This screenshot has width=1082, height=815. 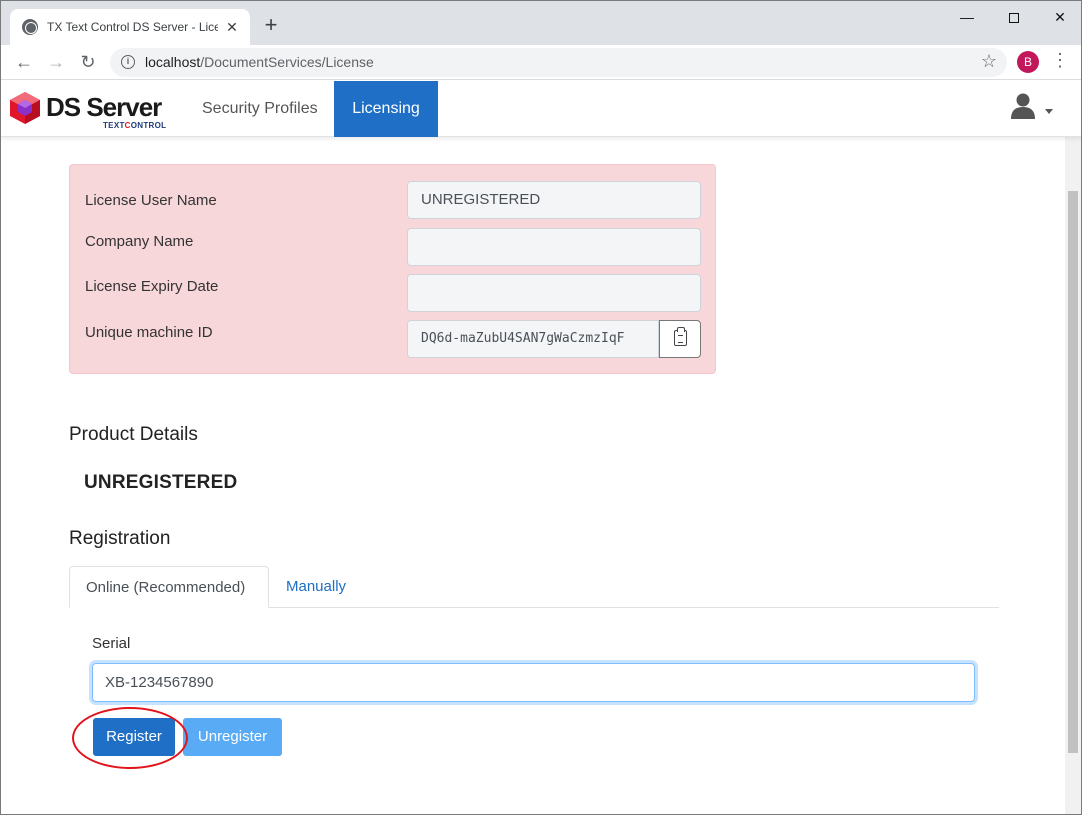 What do you see at coordinates (554, 200) in the screenshot?
I see `license-user-name-field: UNREGISTERED` at bounding box center [554, 200].